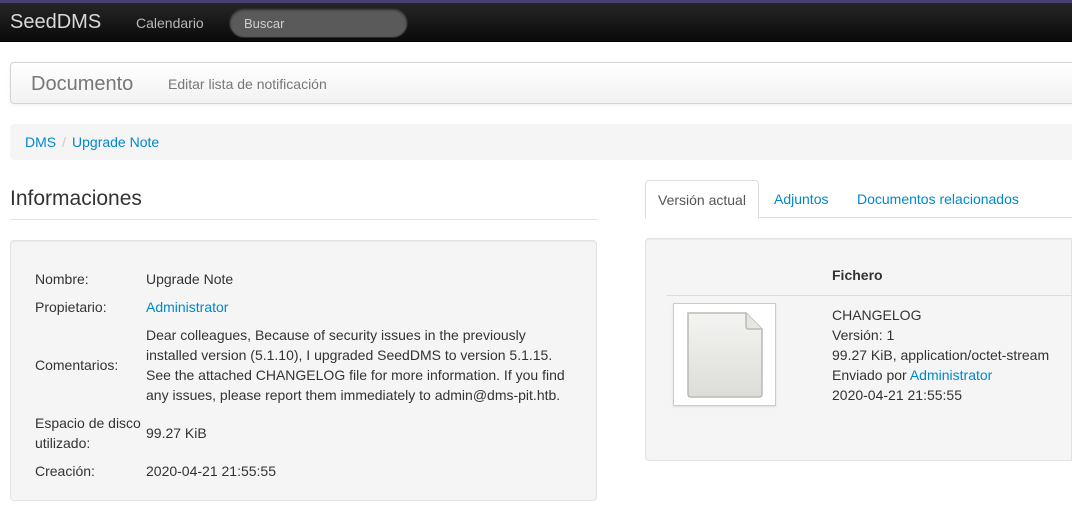 This screenshot has width=1072, height=510. Describe the element at coordinates (305, 307) in the screenshot. I see `info-row-owner: Propietario: Administrator` at that location.